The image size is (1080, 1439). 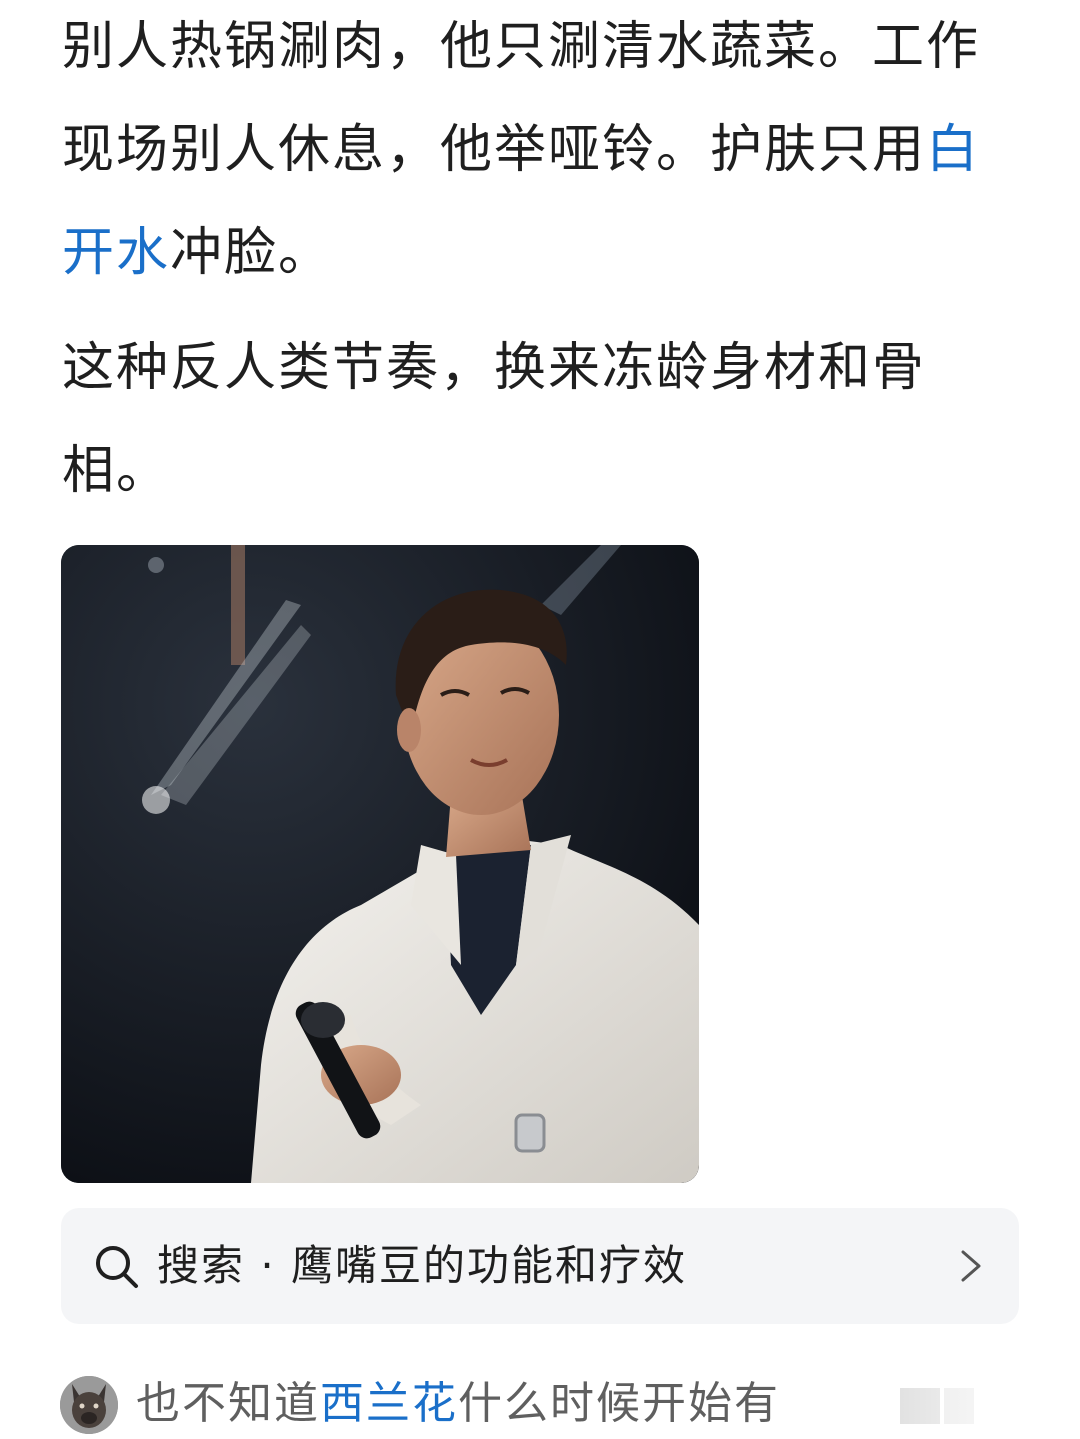 I want to click on related-search-card: 搜索 · 鹰嘴豆的功能和疗效, so click(x=540, y=1266).